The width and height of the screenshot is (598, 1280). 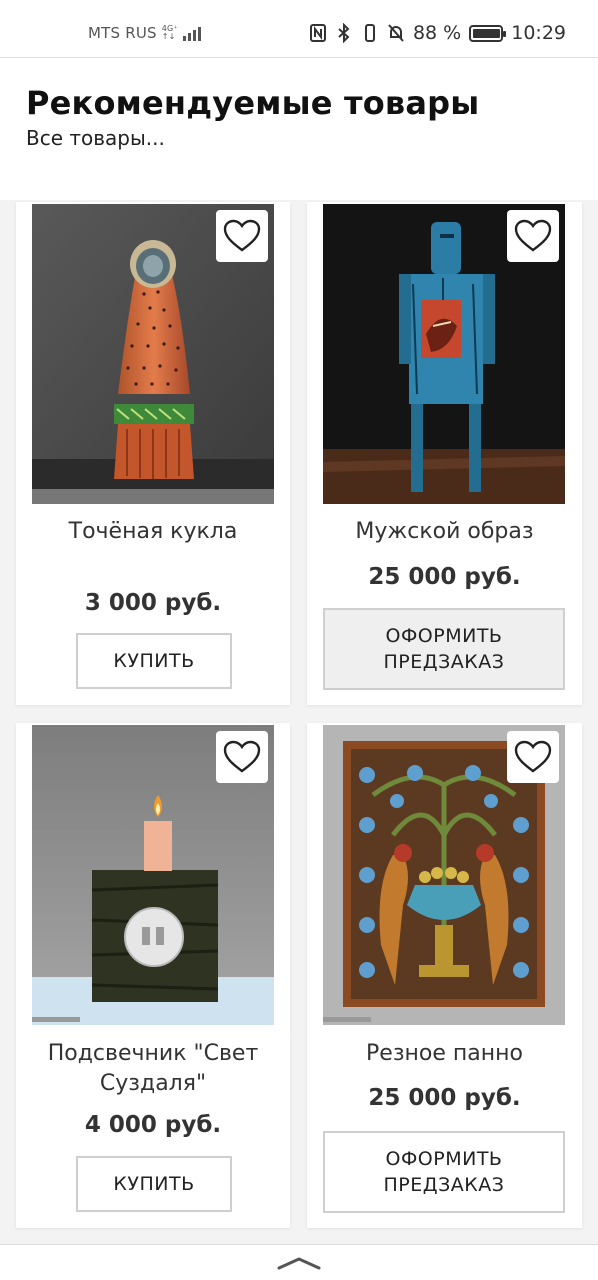 I want to click on chevron-up-icon, so click(x=299, y=1263).